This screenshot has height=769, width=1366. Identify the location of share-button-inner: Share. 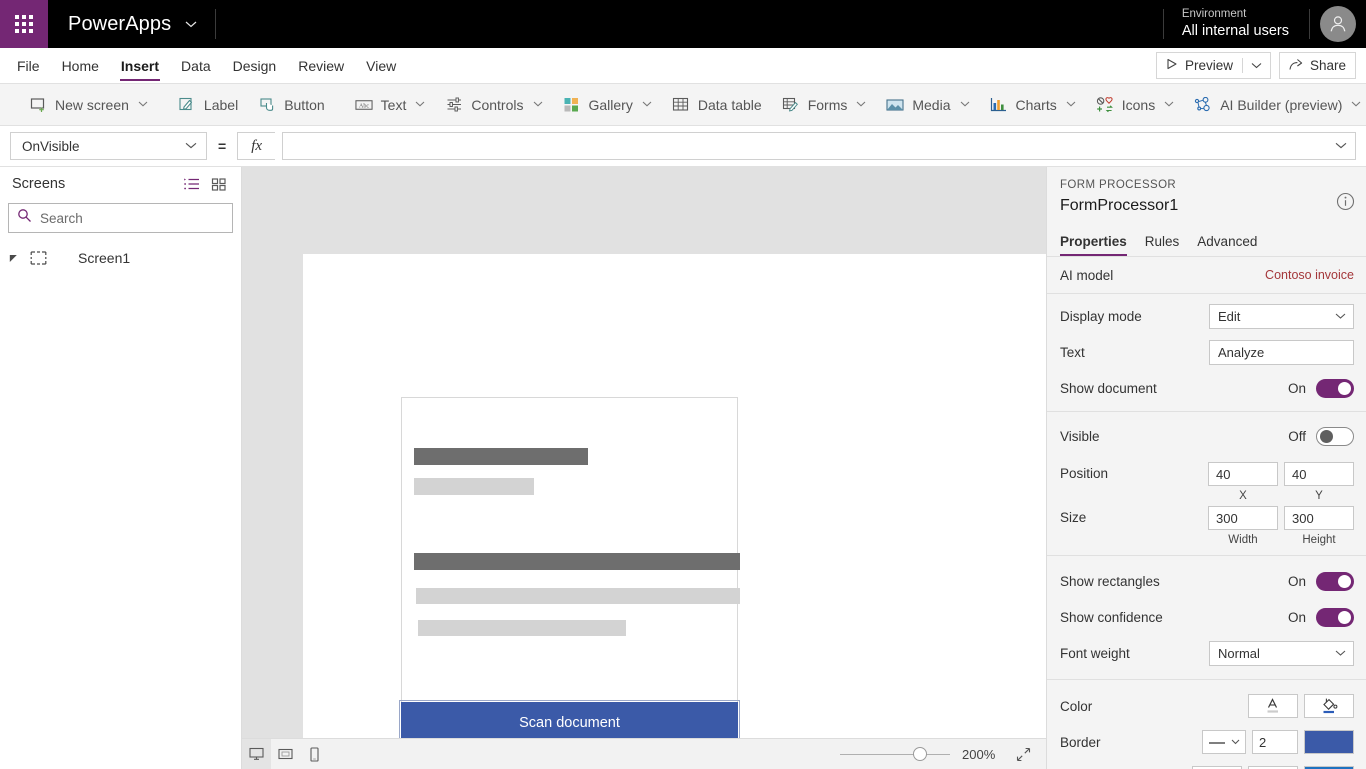
(1317, 65).